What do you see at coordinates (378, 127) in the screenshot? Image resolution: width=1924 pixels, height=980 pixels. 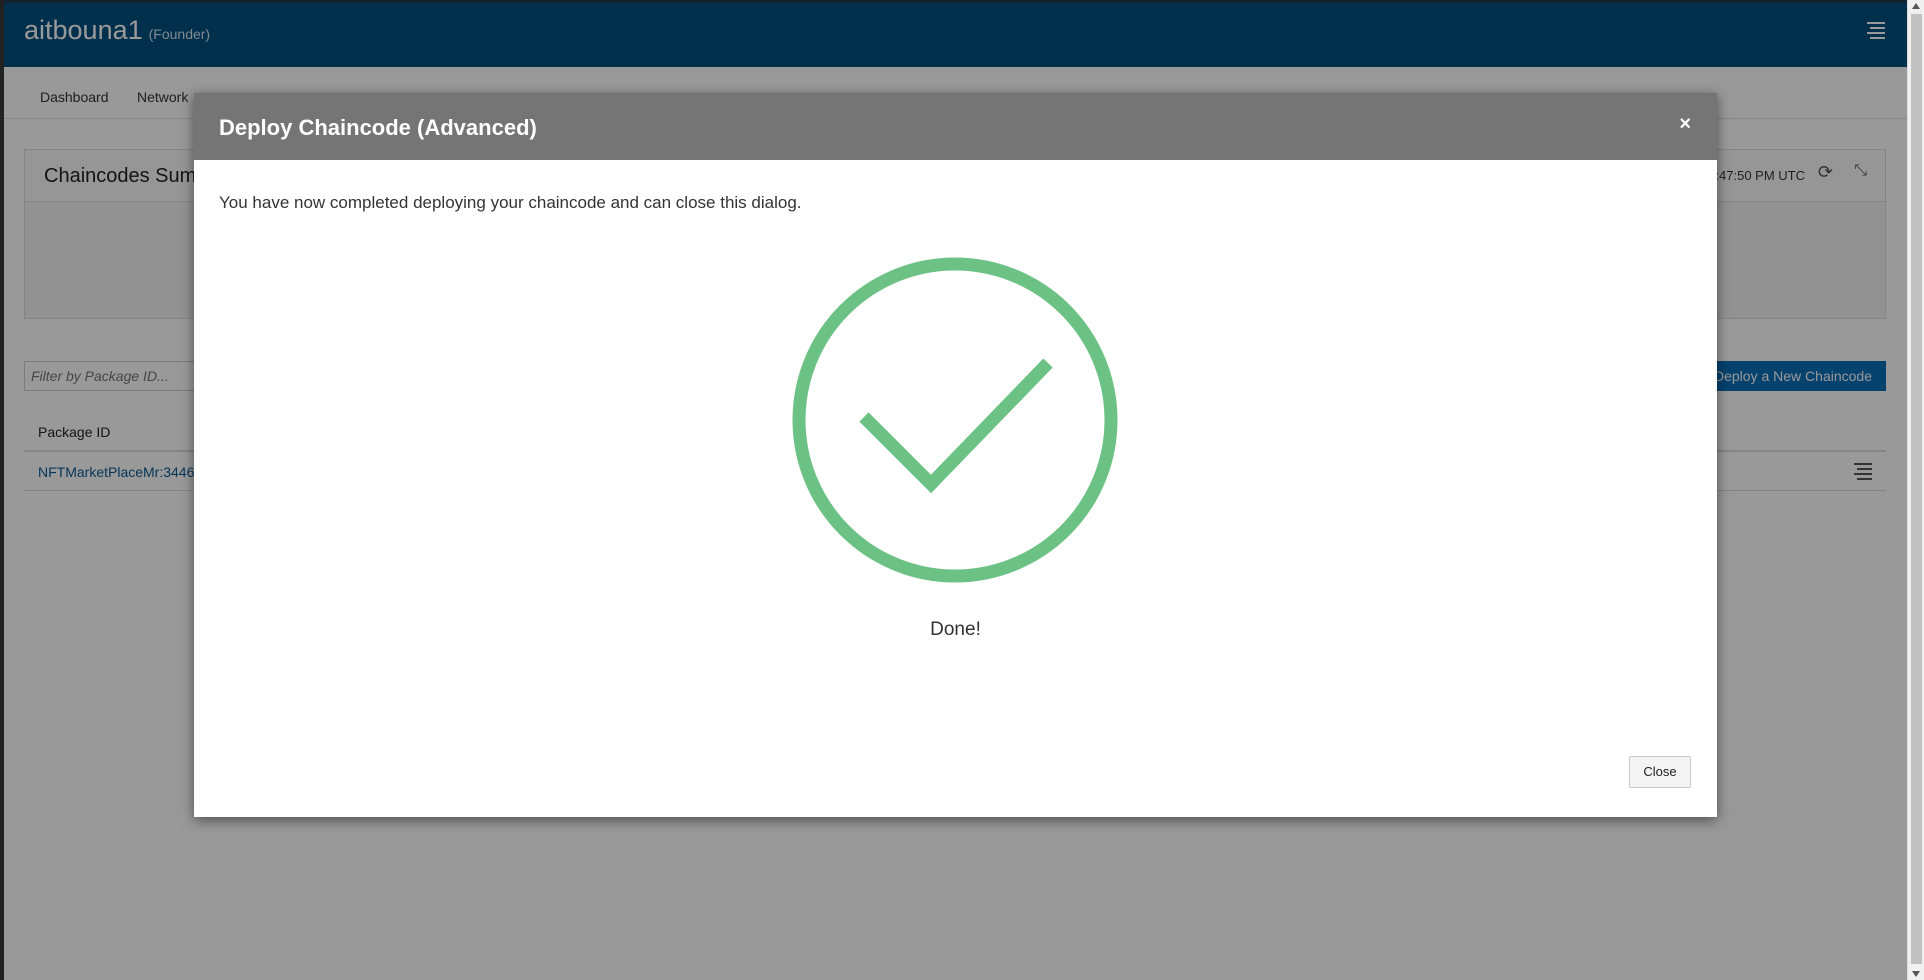 I see `dialog-title: Deploy Chaincode (Advanced)` at bounding box center [378, 127].